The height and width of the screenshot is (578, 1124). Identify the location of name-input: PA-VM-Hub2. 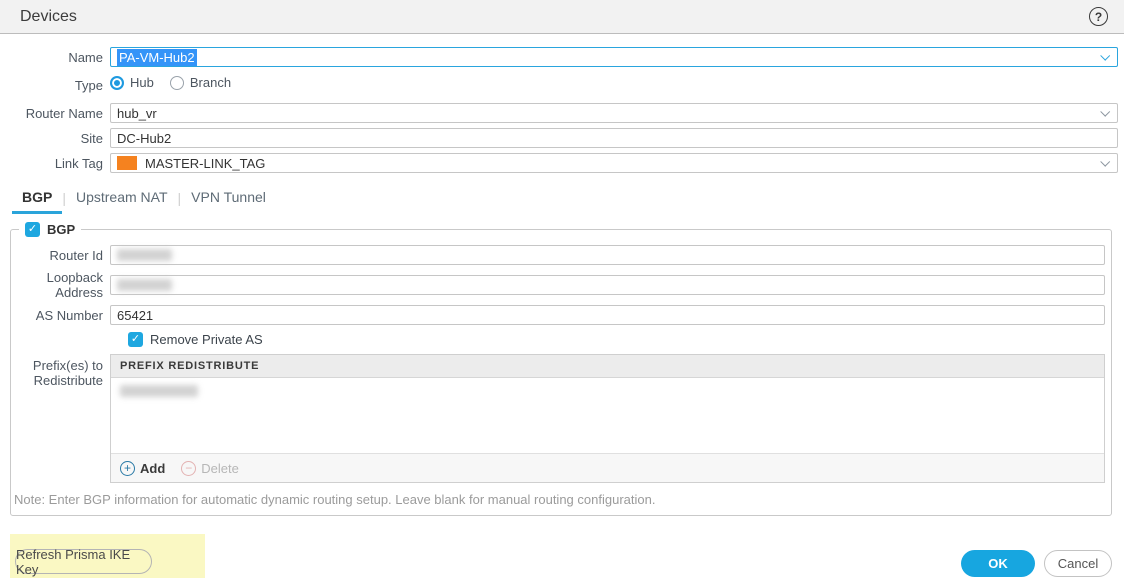
(614, 57).